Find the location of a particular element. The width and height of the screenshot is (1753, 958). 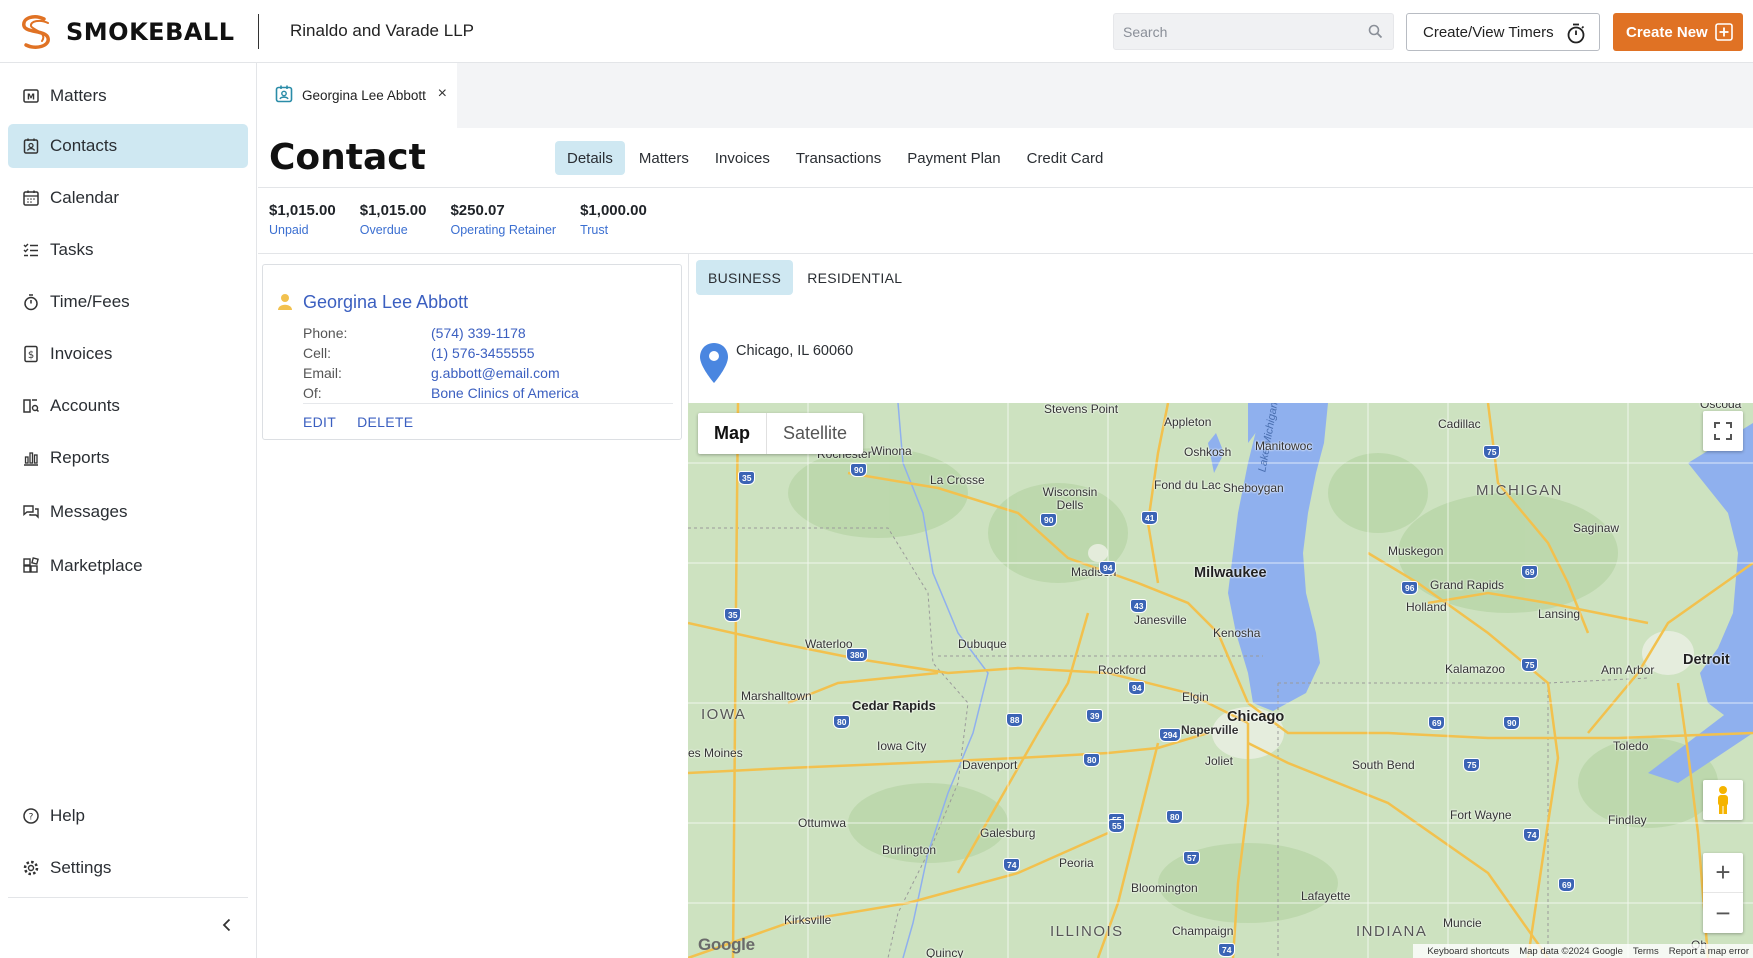

city-label: Stevens Point is located at coordinates (1081, 409).